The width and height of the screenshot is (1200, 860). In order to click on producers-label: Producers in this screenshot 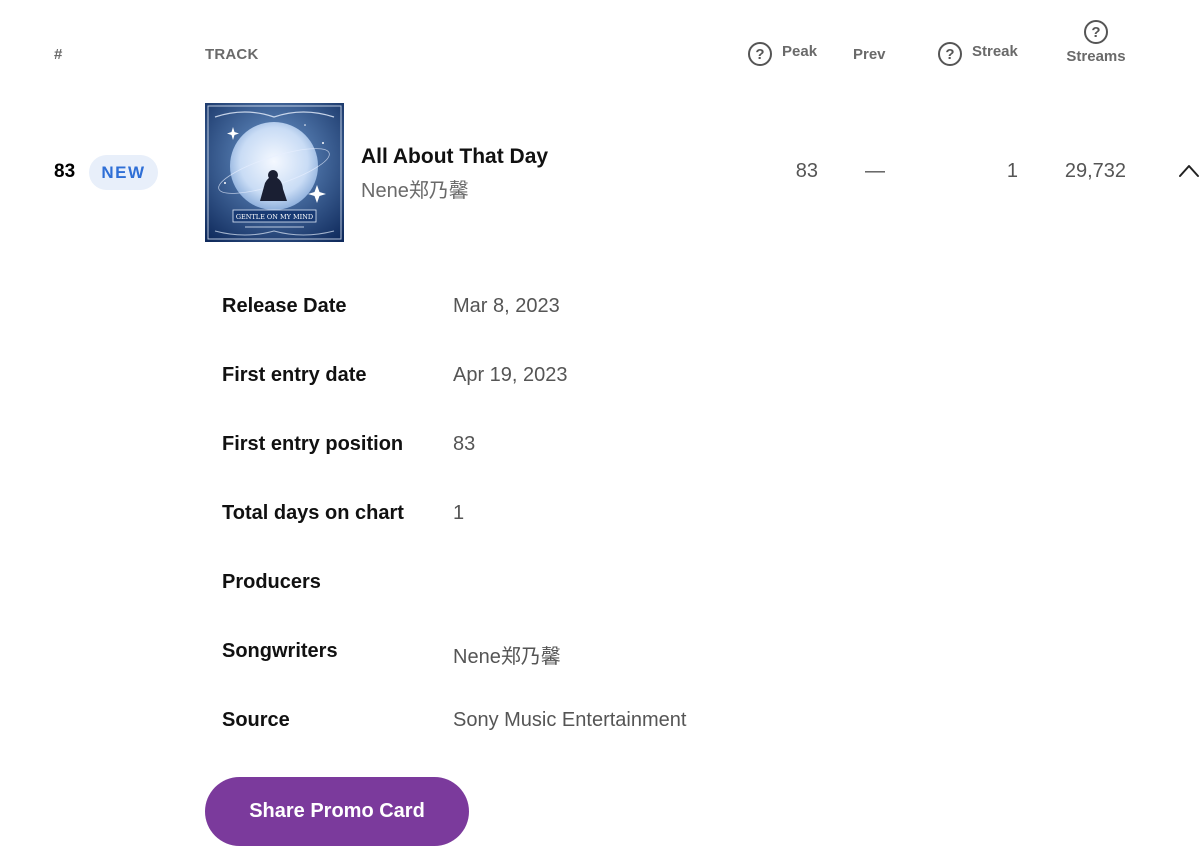, I will do `click(271, 582)`.